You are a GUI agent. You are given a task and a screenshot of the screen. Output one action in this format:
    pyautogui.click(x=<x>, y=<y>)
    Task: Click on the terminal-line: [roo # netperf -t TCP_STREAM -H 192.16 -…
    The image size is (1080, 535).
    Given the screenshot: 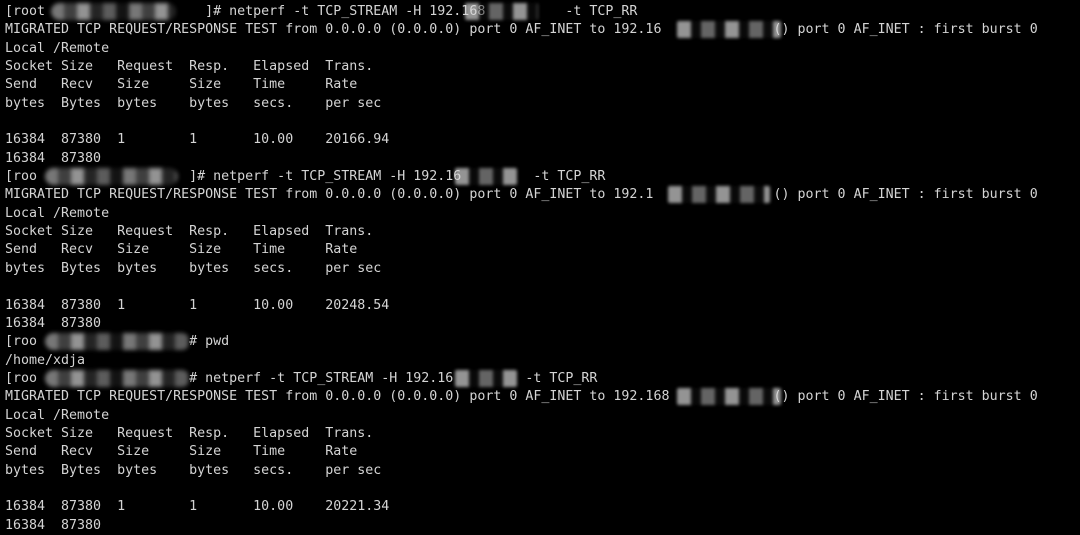 What is the action you would take?
    pyautogui.click(x=301, y=378)
    